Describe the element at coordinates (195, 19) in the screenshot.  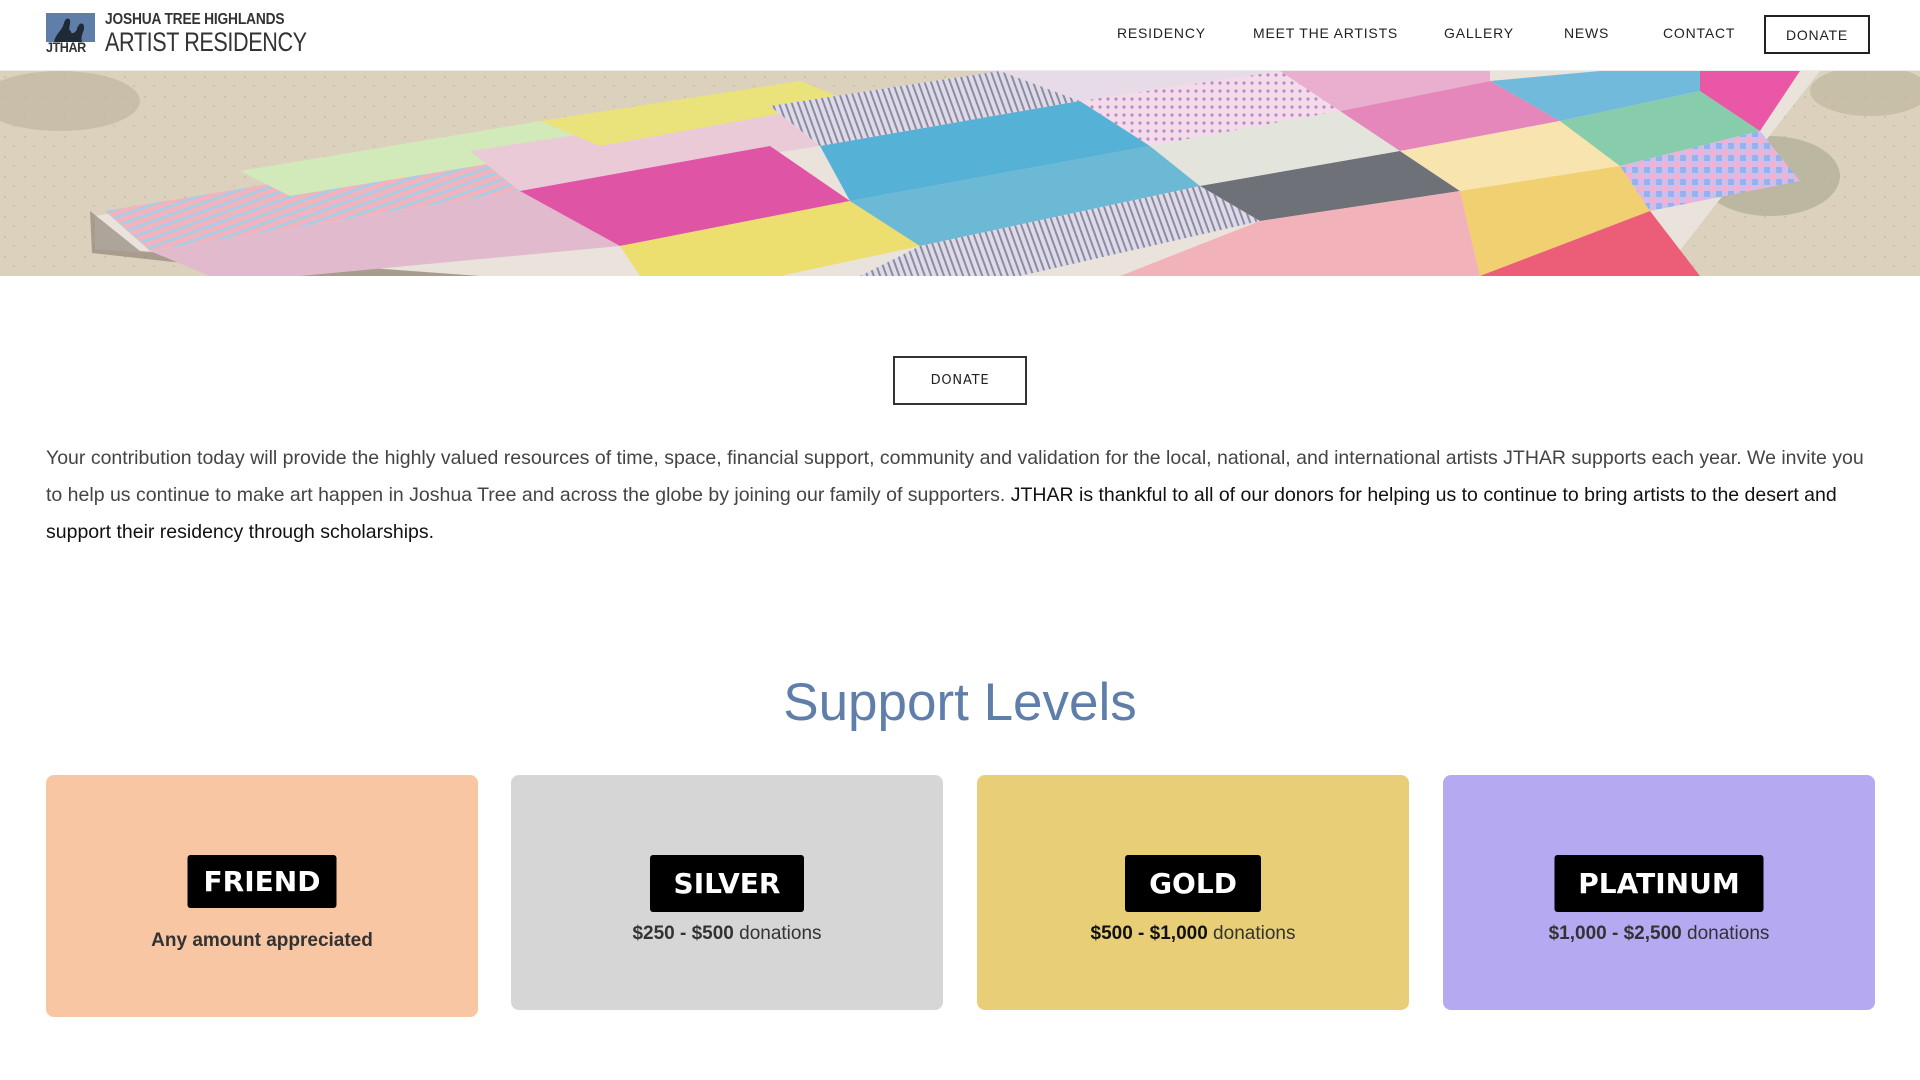
I see `logo-title-line1: JOSHUA TREE HIGHLANDS` at that location.